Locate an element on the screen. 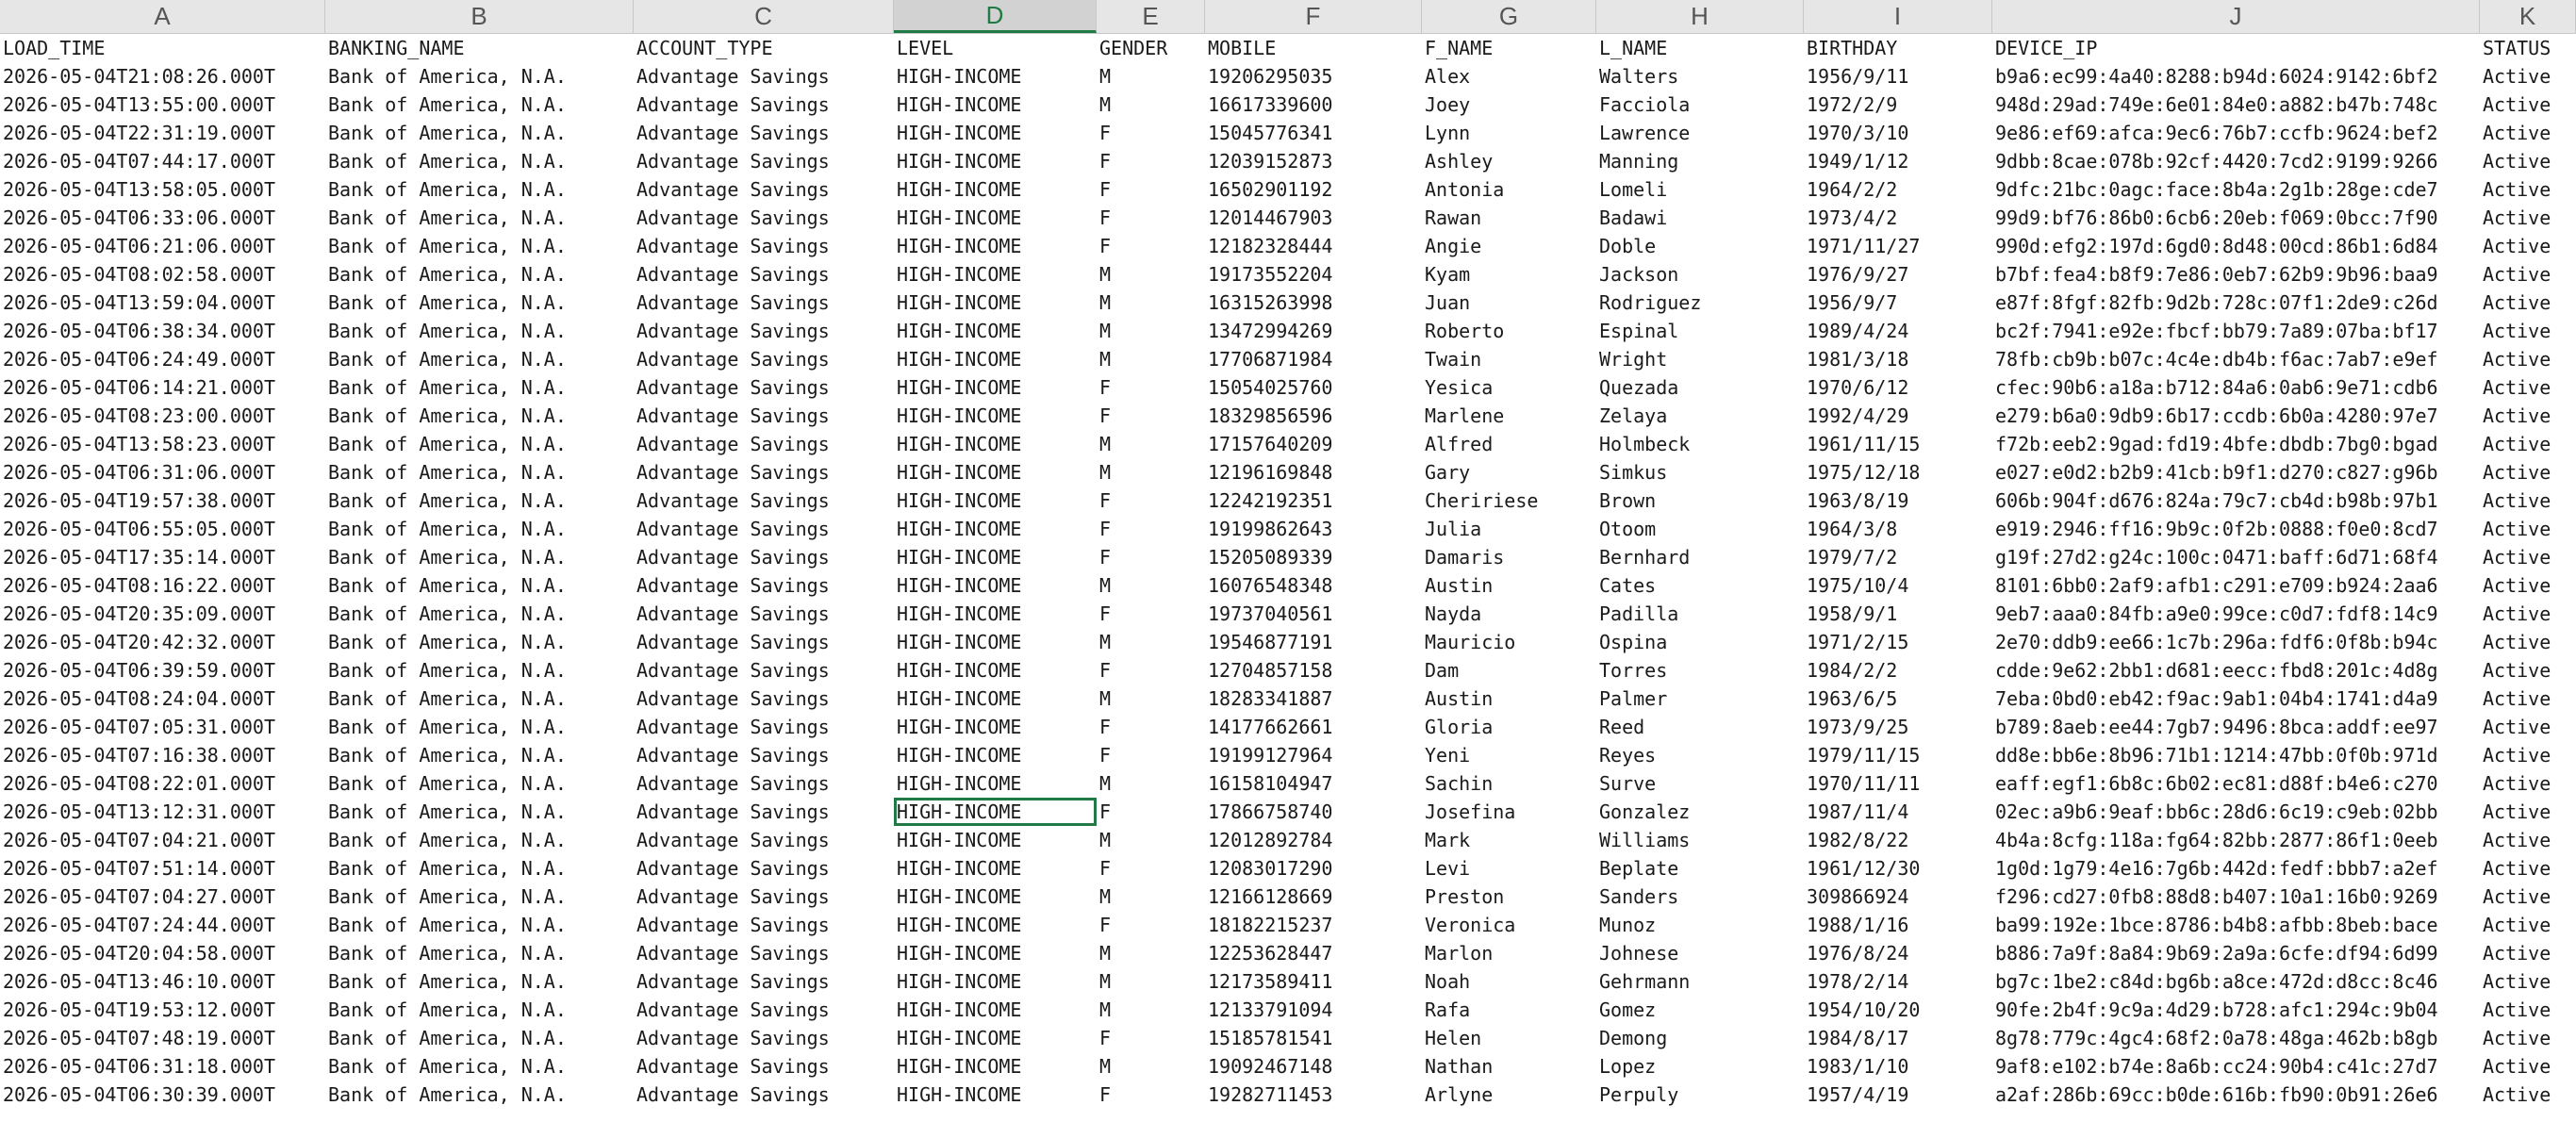 This screenshot has height=1122, width=2576. table-cell: 2026-05-04T07:16:38.000T is located at coordinates (162, 755).